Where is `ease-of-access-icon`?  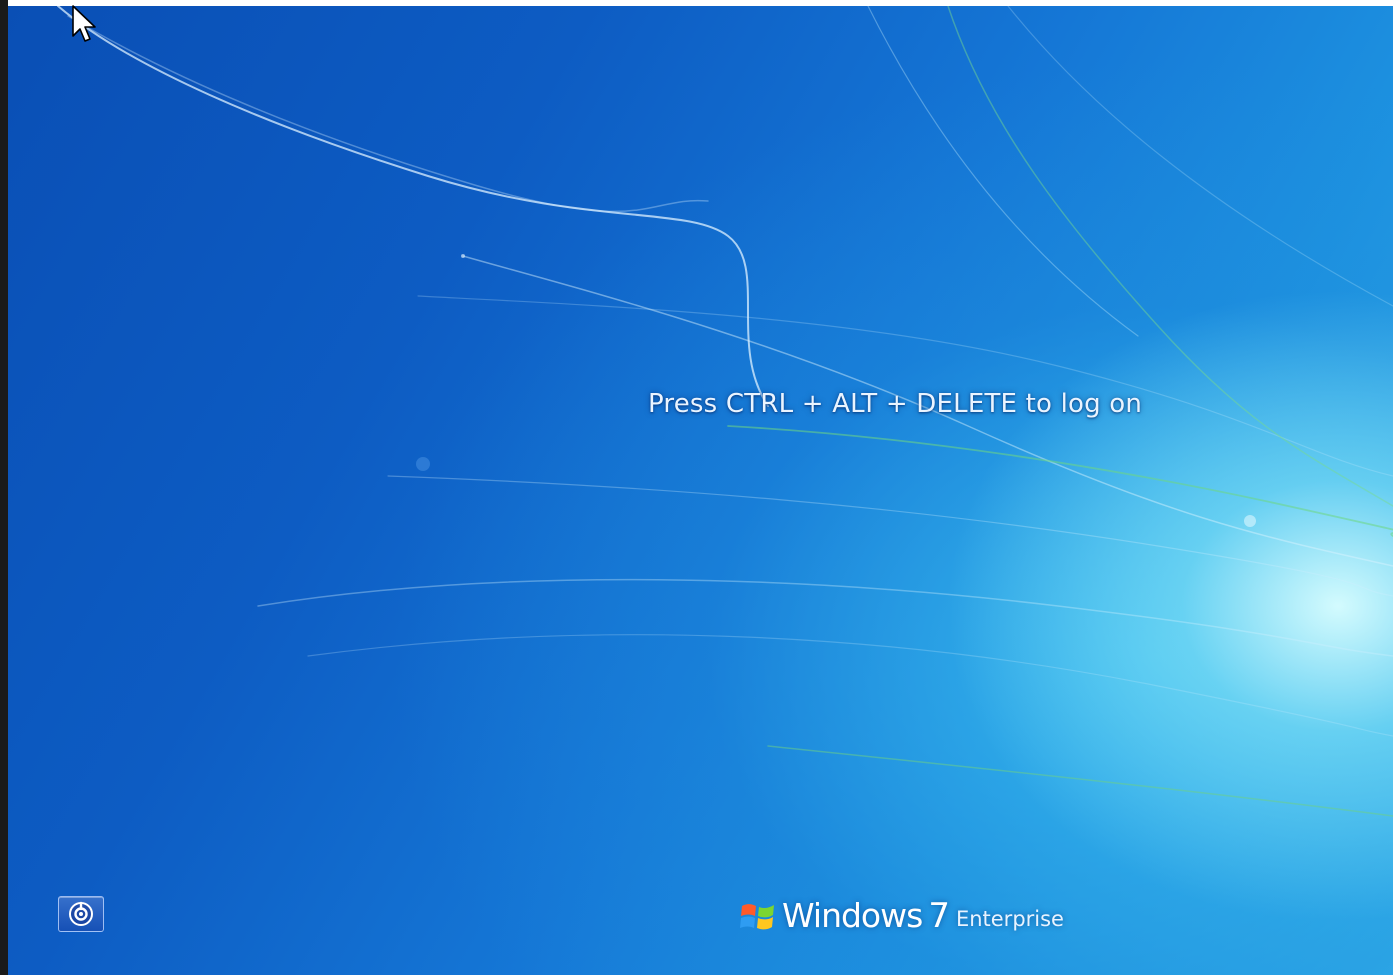 ease-of-access-icon is located at coordinates (81, 913).